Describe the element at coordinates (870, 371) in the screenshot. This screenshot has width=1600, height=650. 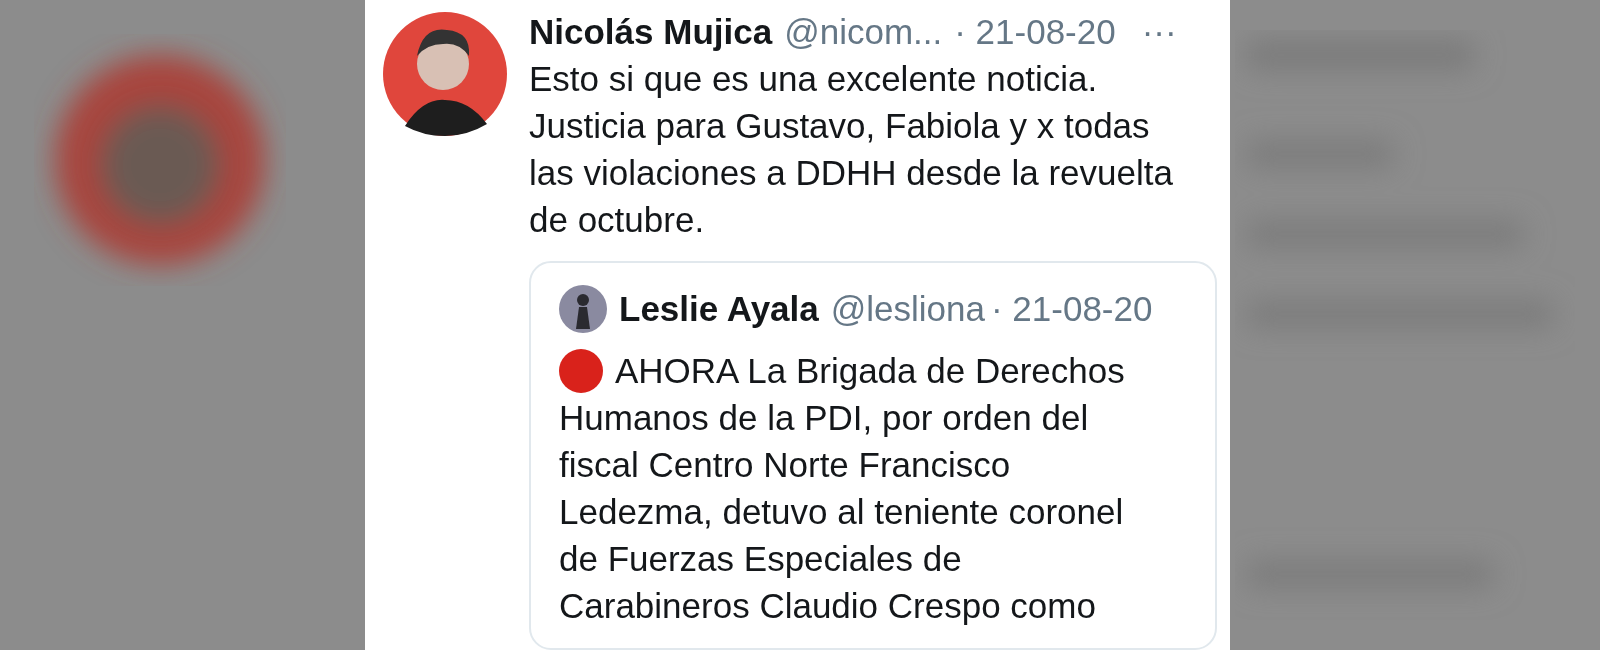
I see `quoted-text: AHORA La Brigada de Derechos` at that location.